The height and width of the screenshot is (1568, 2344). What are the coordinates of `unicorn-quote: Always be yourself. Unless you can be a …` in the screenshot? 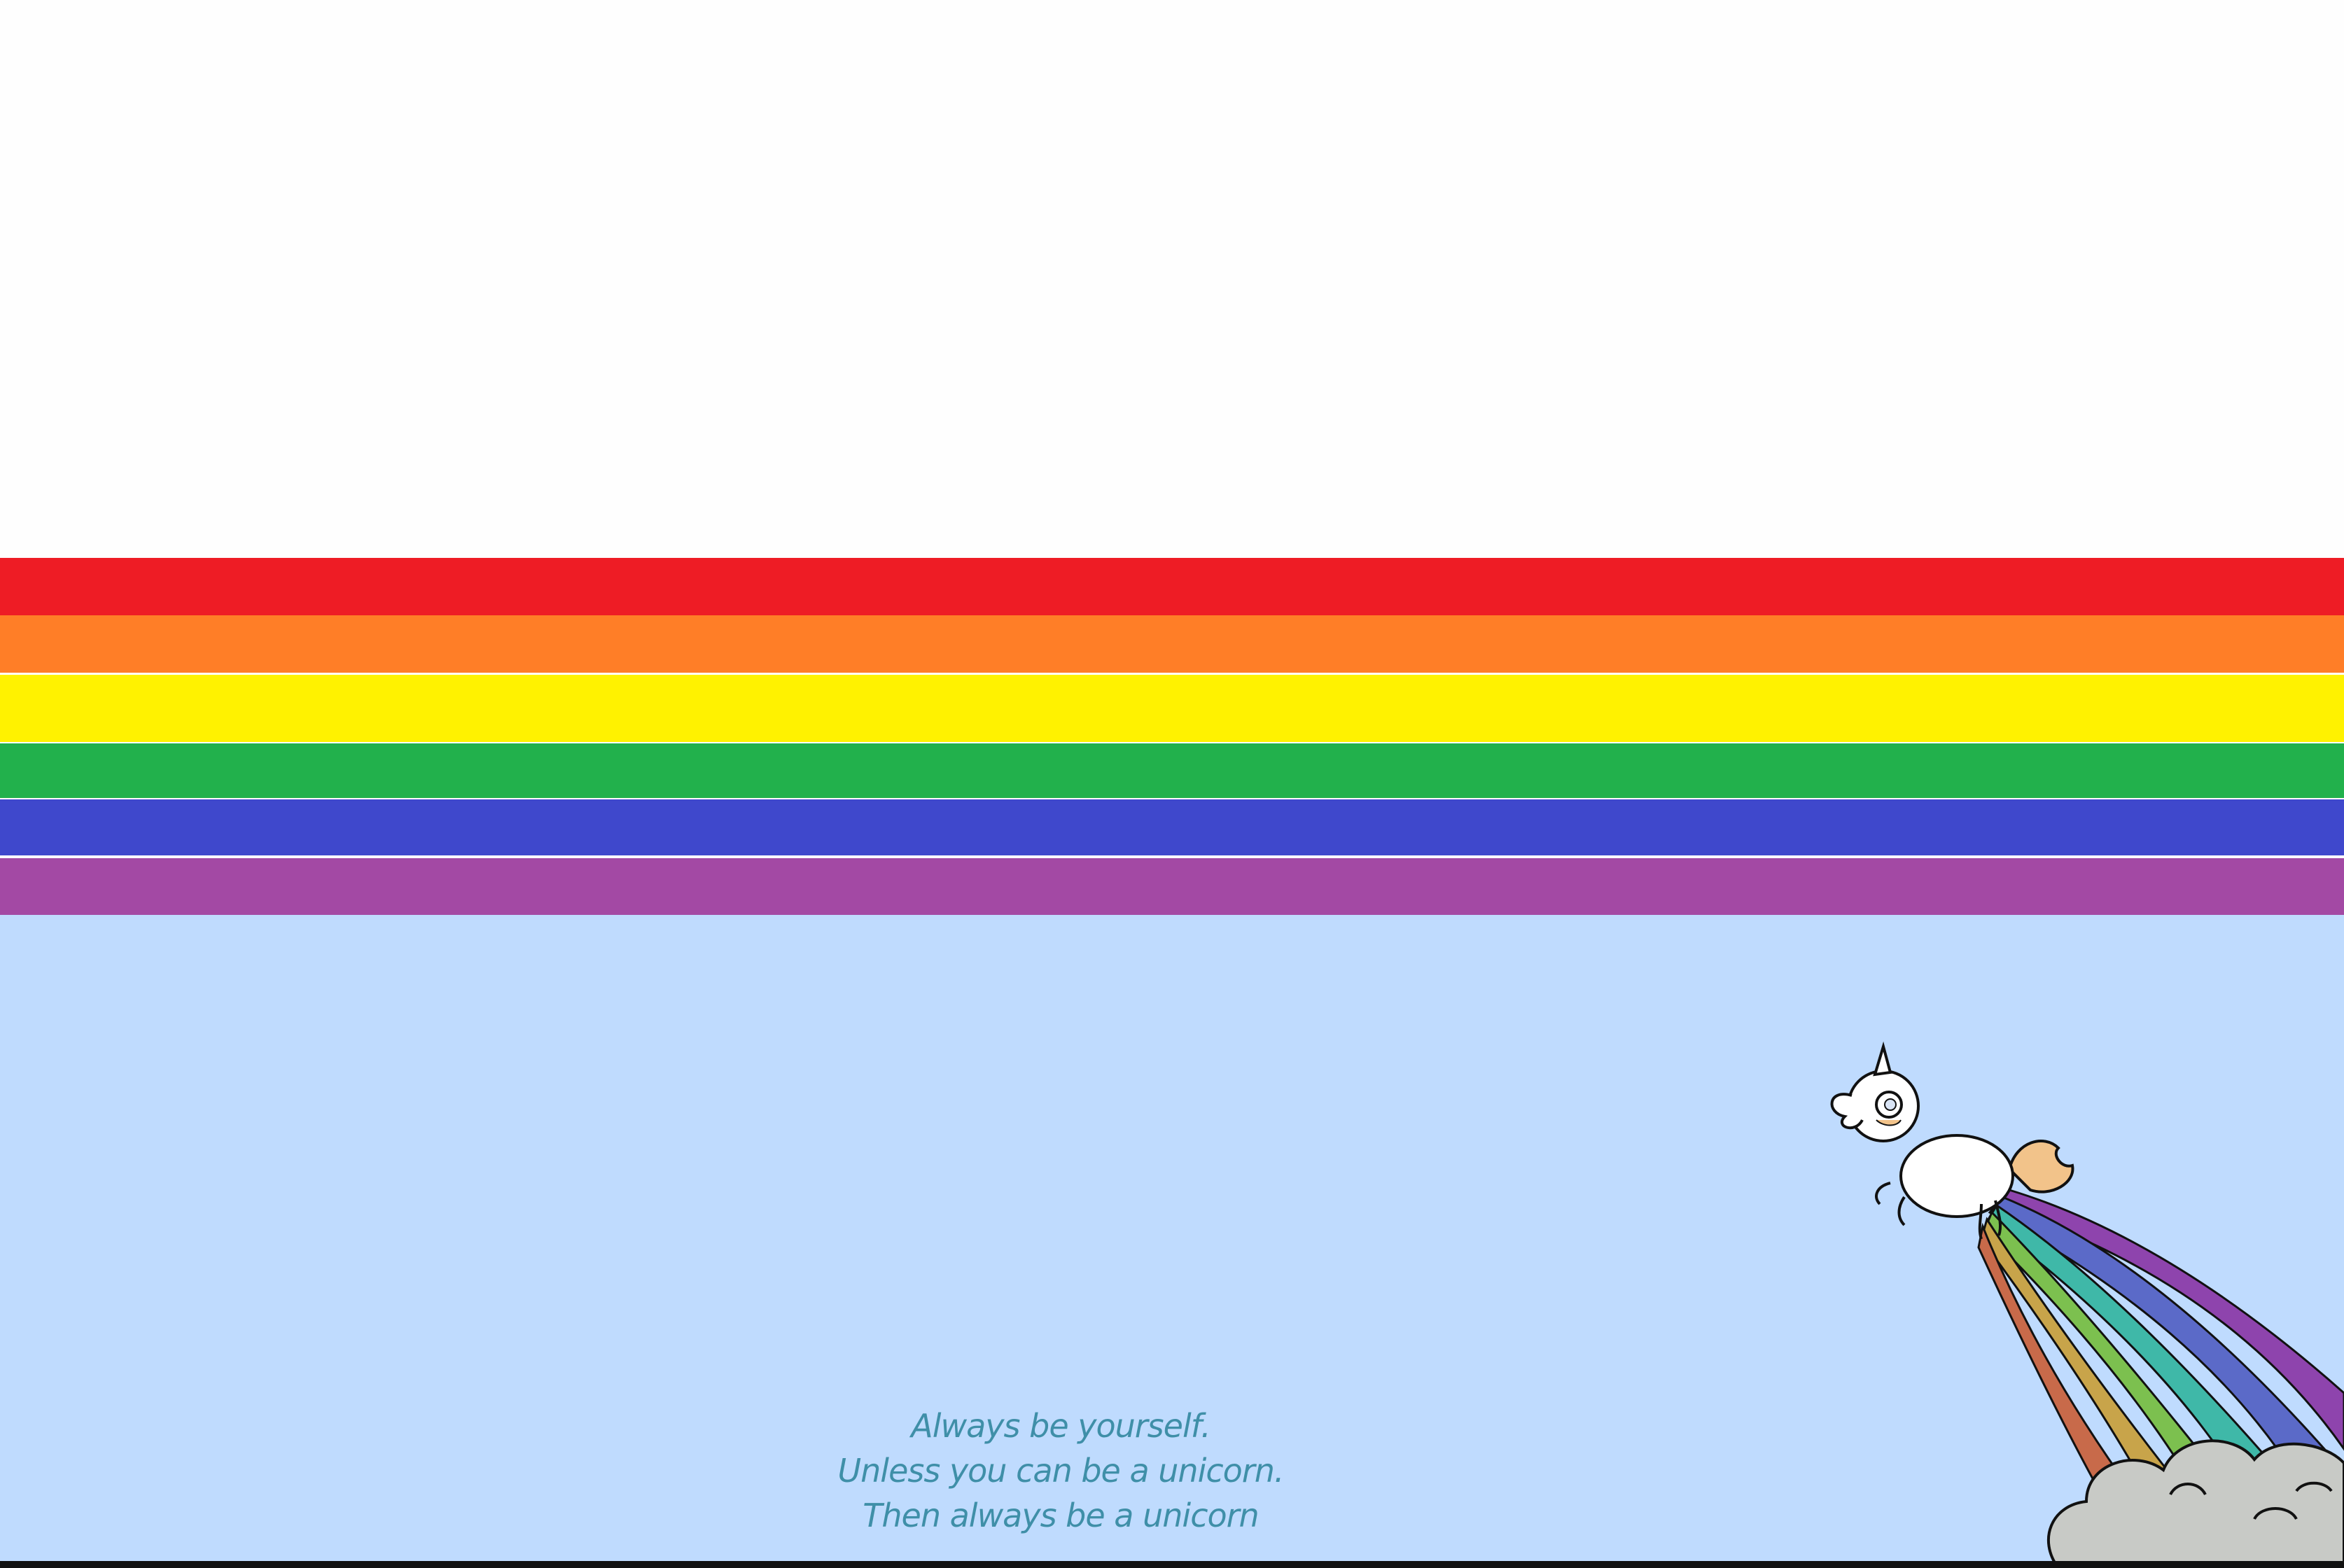 It's located at (1060, 1471).